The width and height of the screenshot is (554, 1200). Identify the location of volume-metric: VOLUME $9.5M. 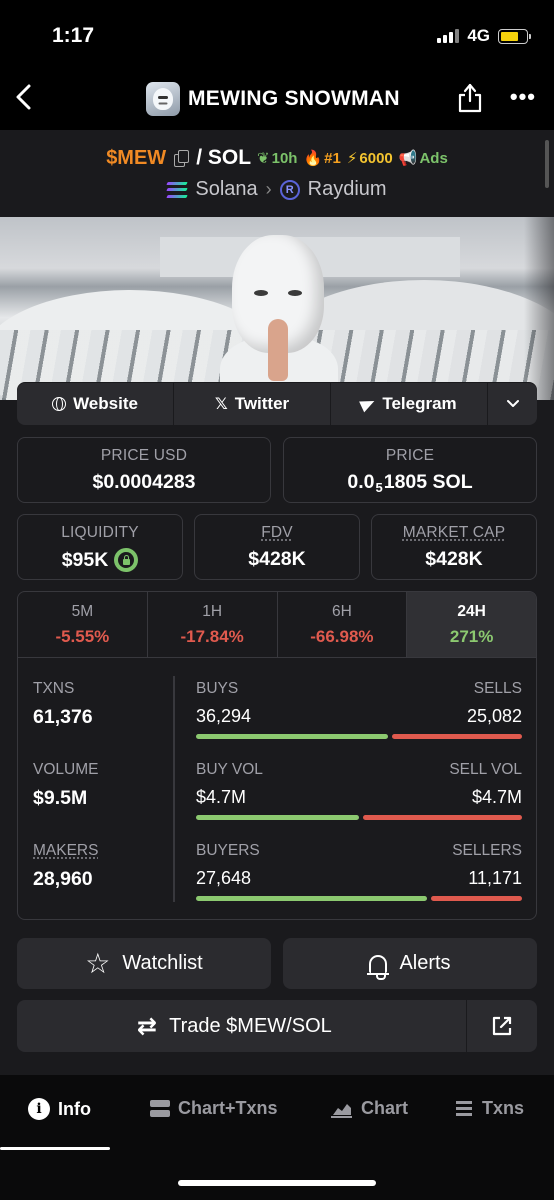
(66, 785).